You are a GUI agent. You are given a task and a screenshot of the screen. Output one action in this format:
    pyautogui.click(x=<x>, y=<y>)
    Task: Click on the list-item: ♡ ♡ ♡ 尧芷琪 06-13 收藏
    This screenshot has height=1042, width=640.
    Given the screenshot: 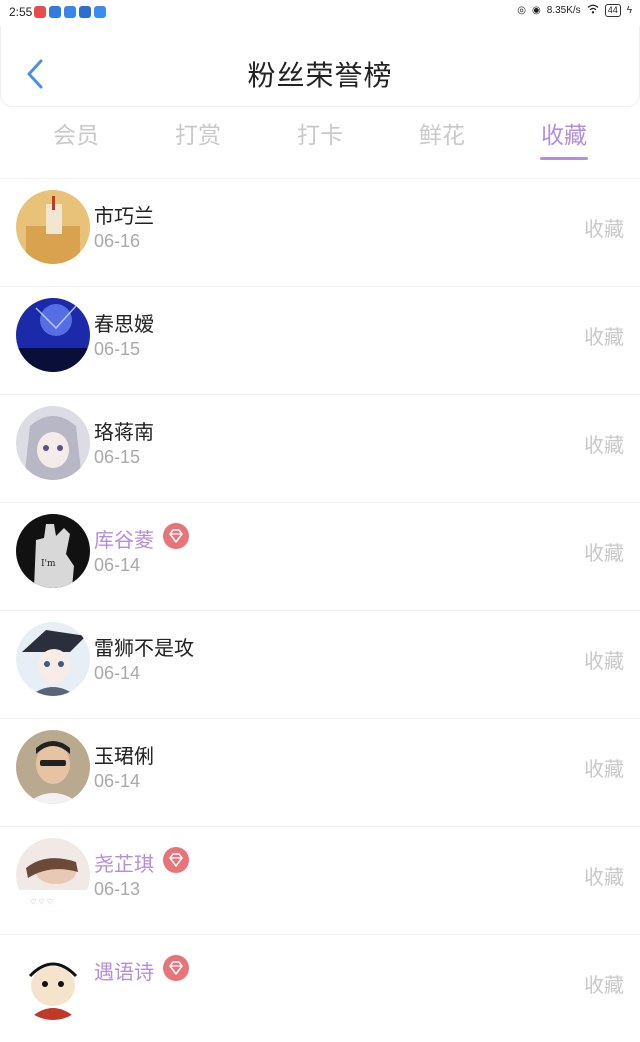 What is the action you would take?
    pyautogui.click(x=320, y=880)
    